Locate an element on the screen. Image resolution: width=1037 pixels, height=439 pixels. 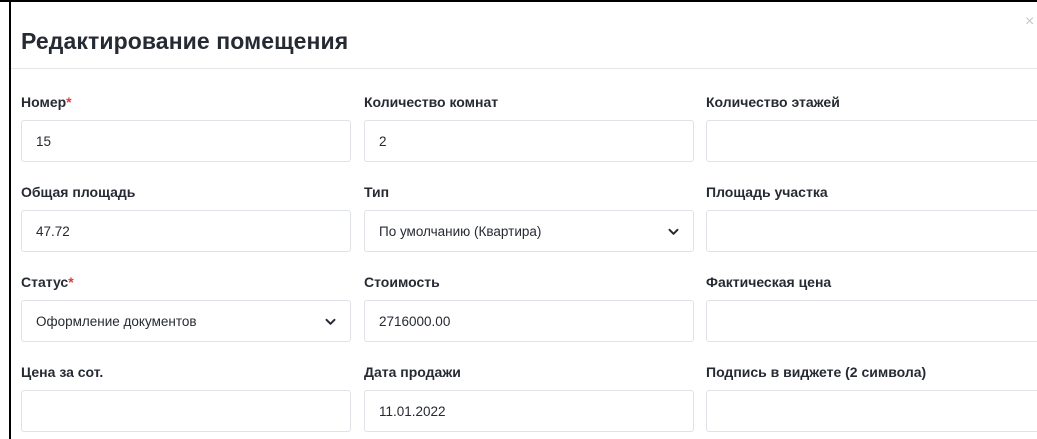
plot-area-label: Площадь участка is located at coordinates (767, 192).